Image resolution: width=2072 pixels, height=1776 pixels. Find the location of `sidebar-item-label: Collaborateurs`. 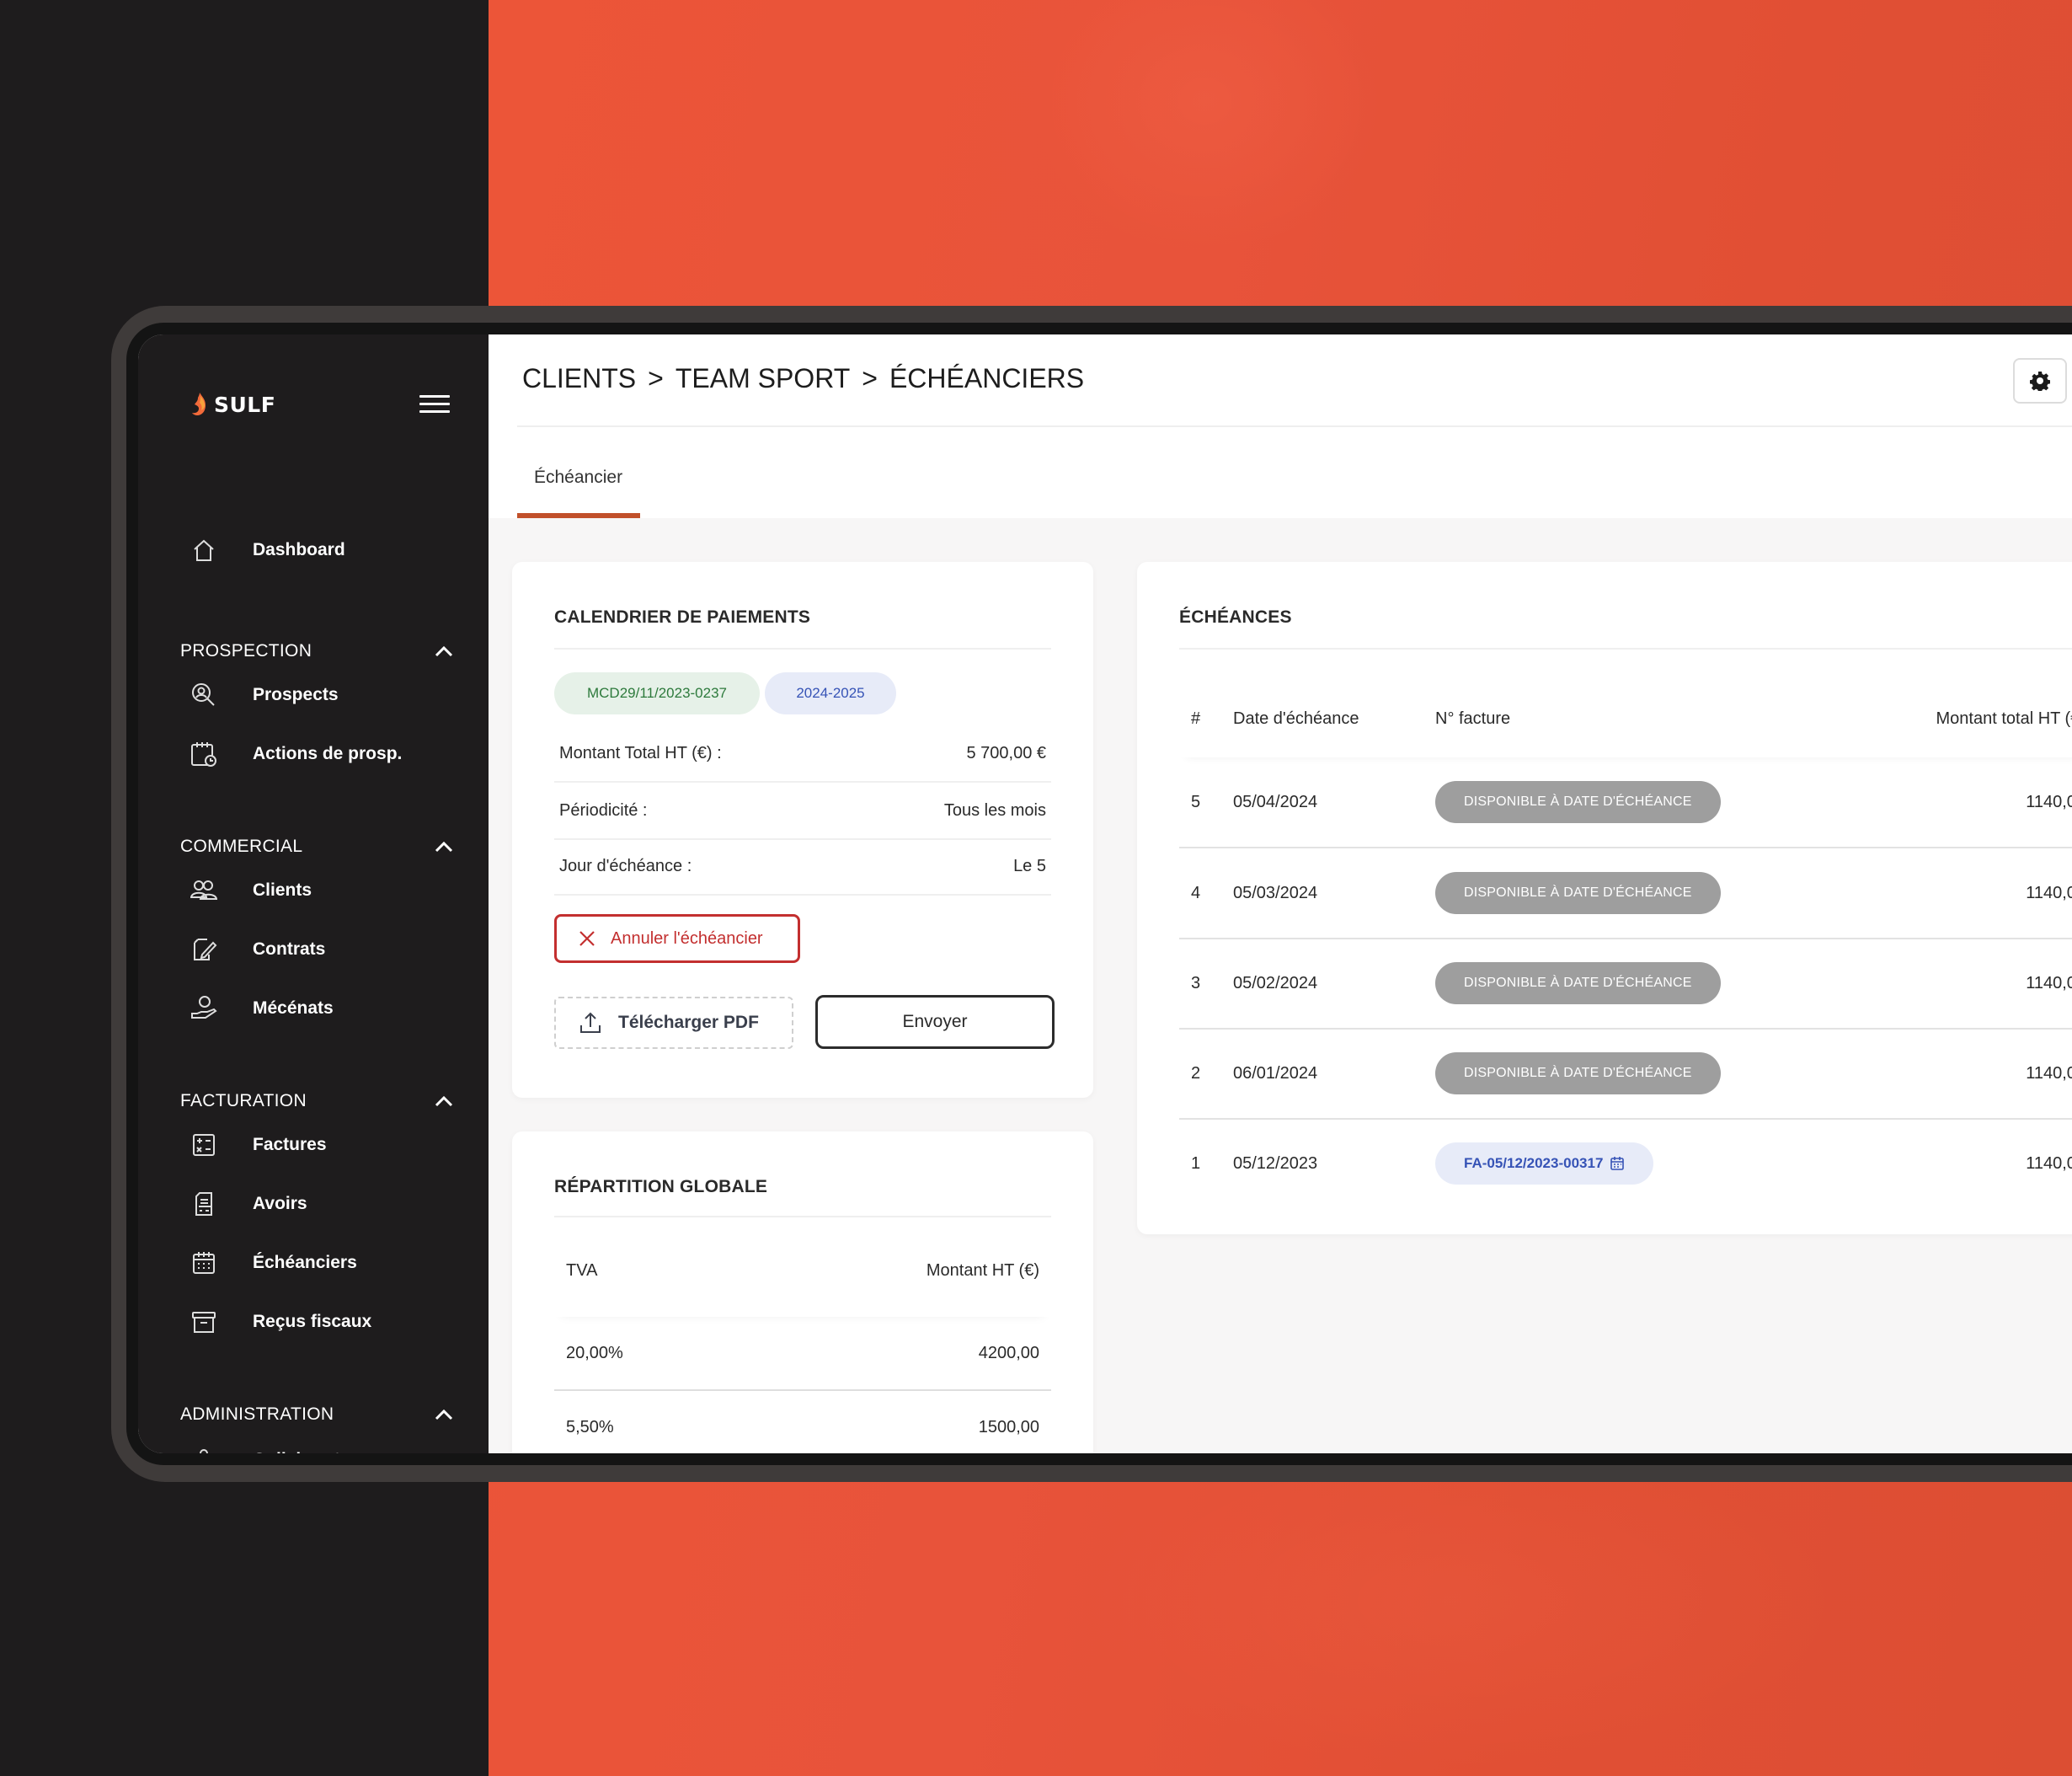

sidebar-item-label: Collaborateurs is located at coordinates (315, 1451).